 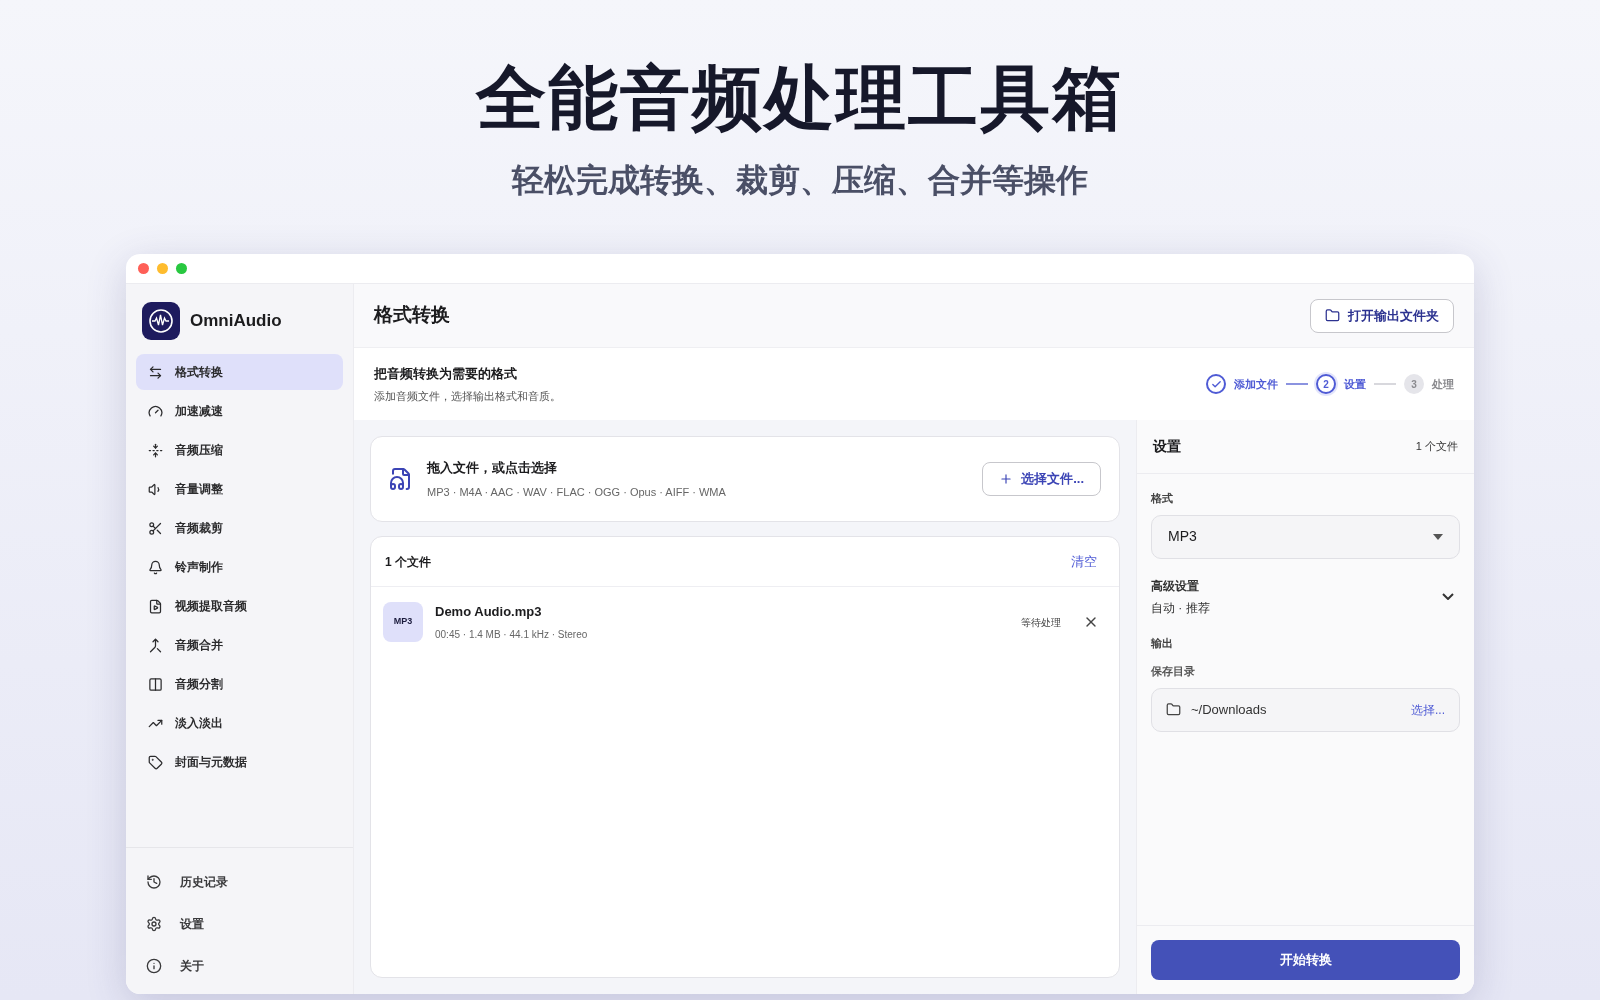 I want to click on sidebar-item: 音量调整, so click(x=239, y=489).